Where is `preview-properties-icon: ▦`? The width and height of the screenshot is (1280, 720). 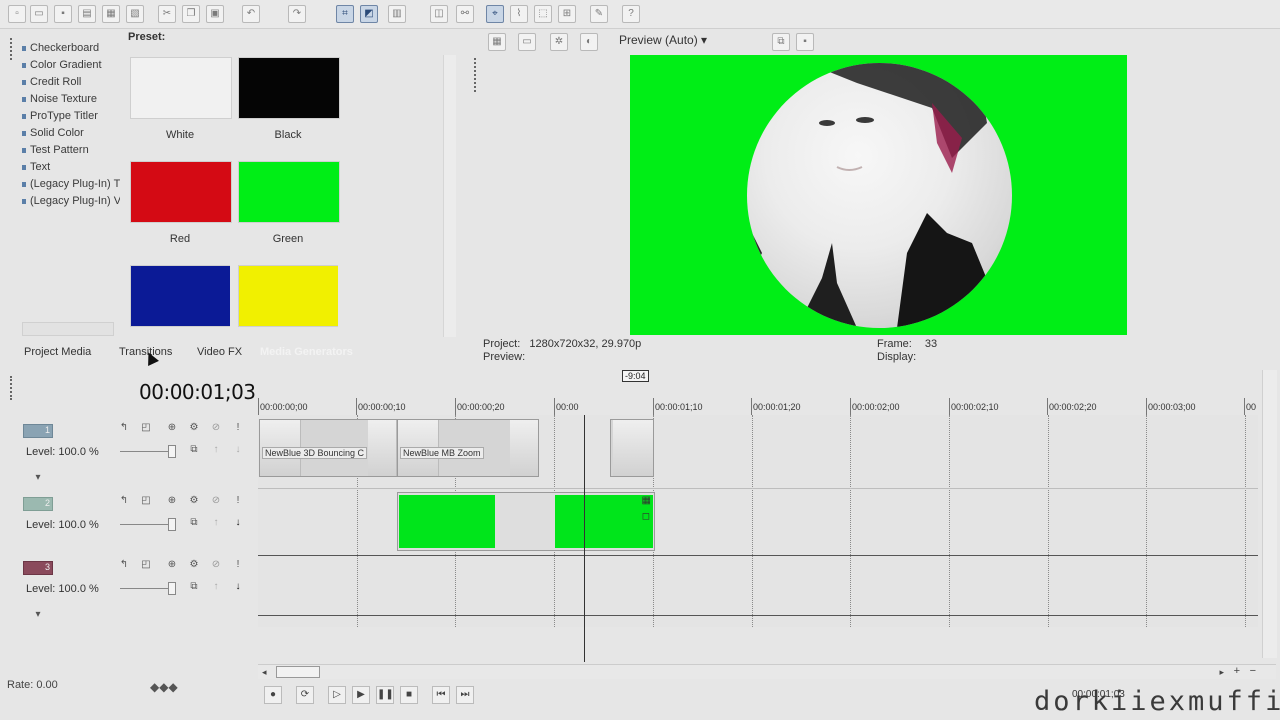
preview-properties-icon: ▦ is located at coordinates (497, 42).